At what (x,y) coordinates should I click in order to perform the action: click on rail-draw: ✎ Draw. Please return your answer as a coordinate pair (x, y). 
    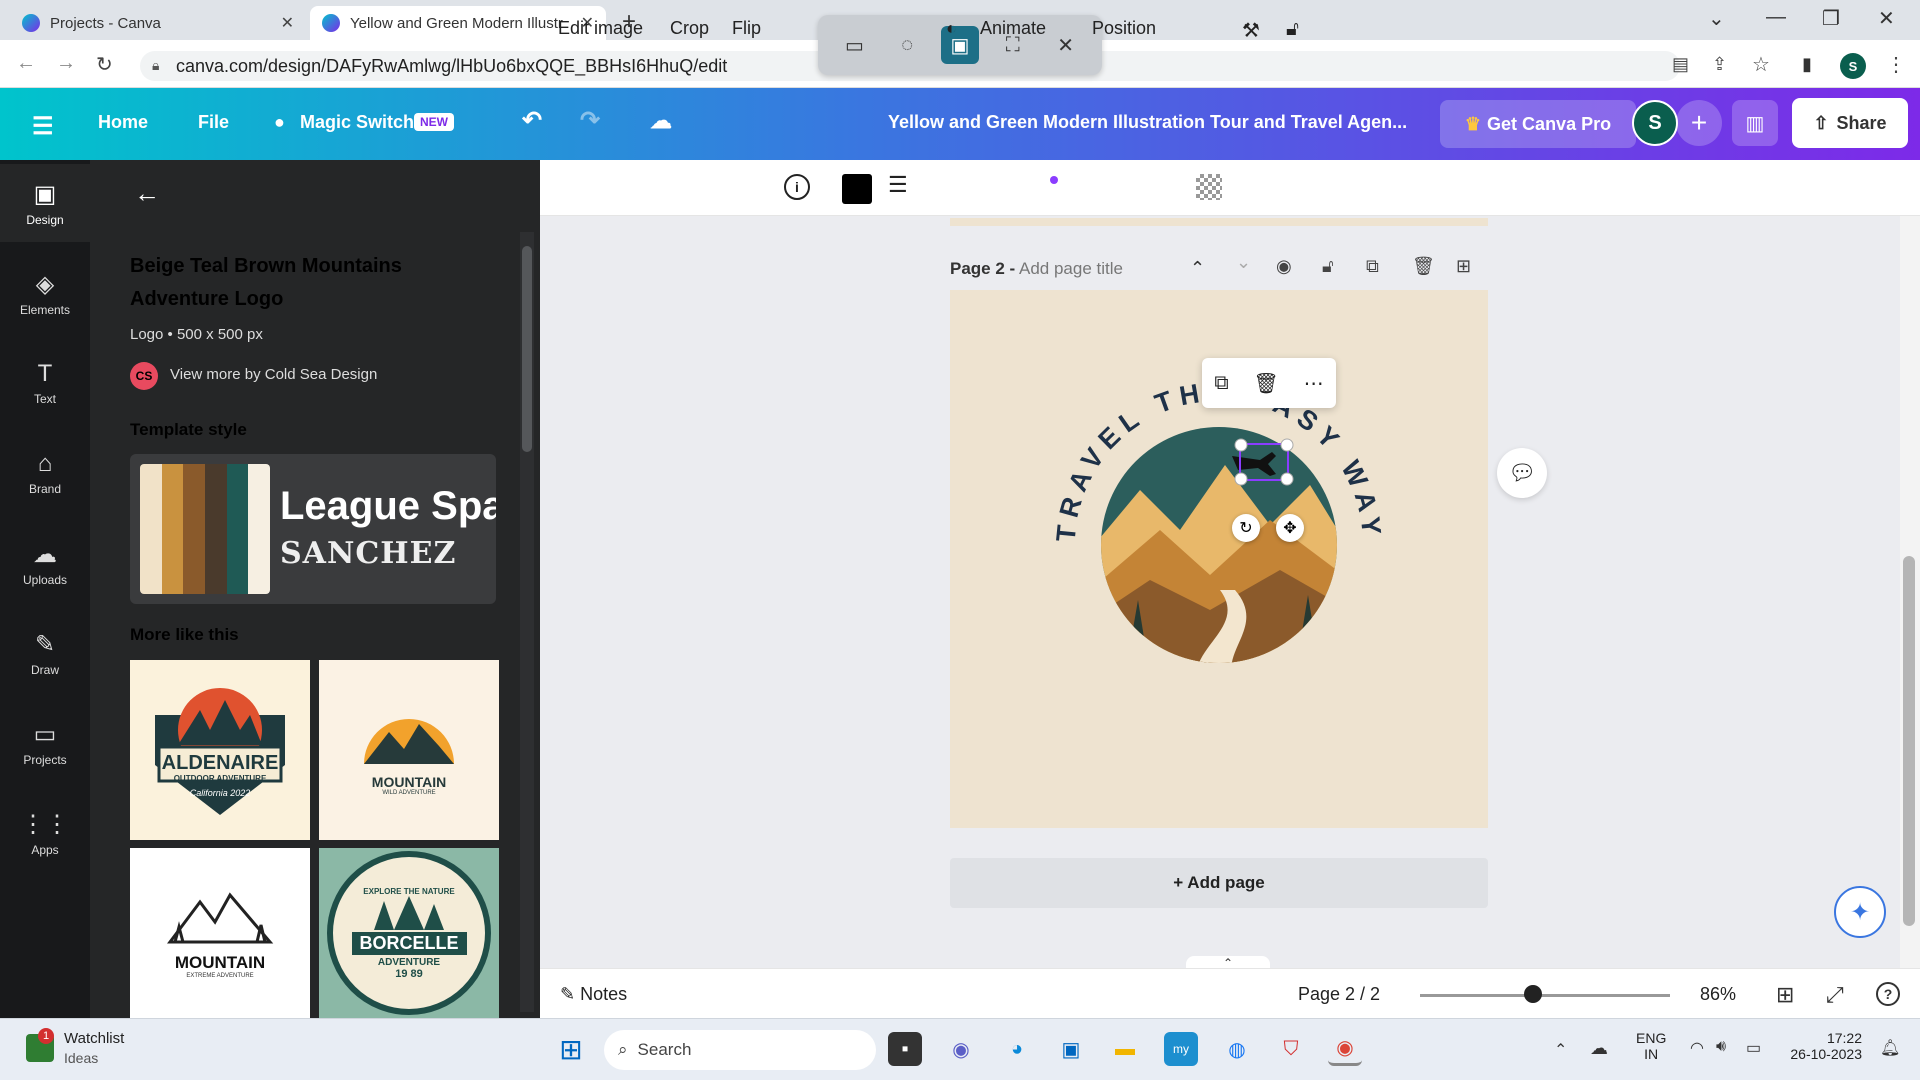
    Looking at the image, I should click on (45, 653).